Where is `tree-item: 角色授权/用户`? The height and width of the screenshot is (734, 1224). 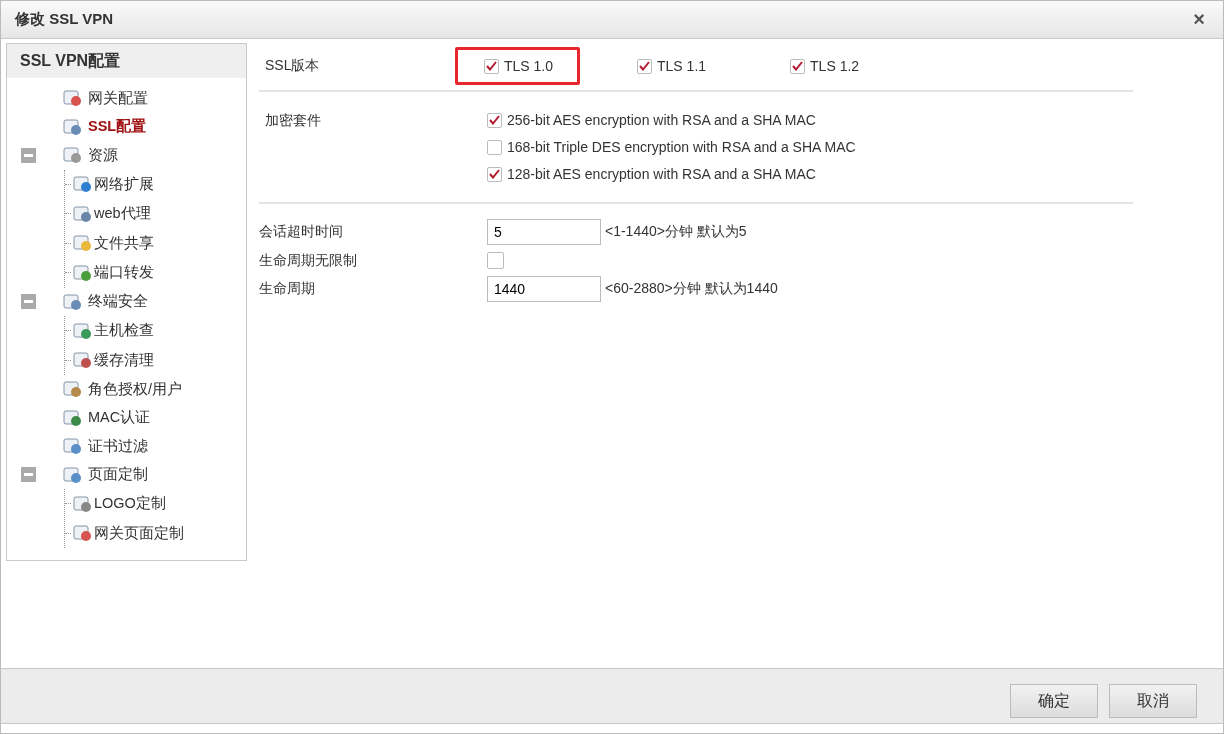 tree-item: 角色授权/用户 is located at coordinates (135, 389).